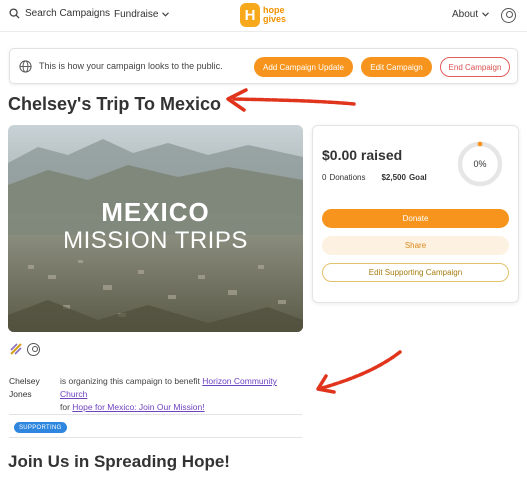 Image resolution: width=527 pixels, height=486 pixels. I want to click on donations-count: 0, so click(324, 177).